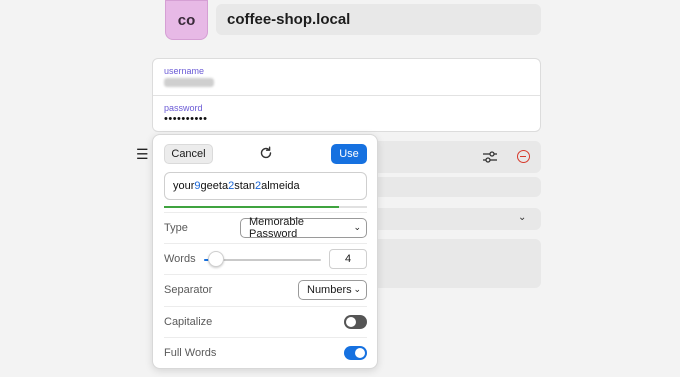 The height and width of the screenshot is (377, 680). Describe the element at coordinates (459, 187) in the screenshot. I see `background-field-row` at that location.